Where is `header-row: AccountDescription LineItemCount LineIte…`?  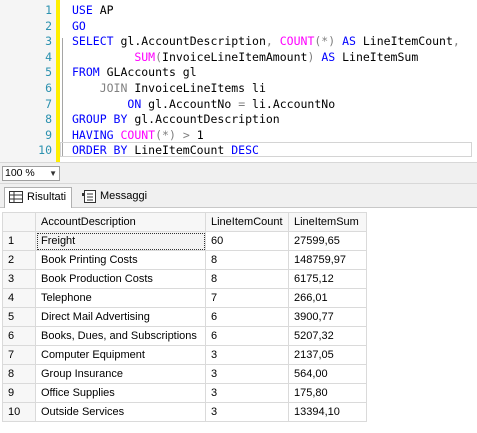 header-row: AccountDescription LineItemCount LineIte… is located at coordinates (184, 222).